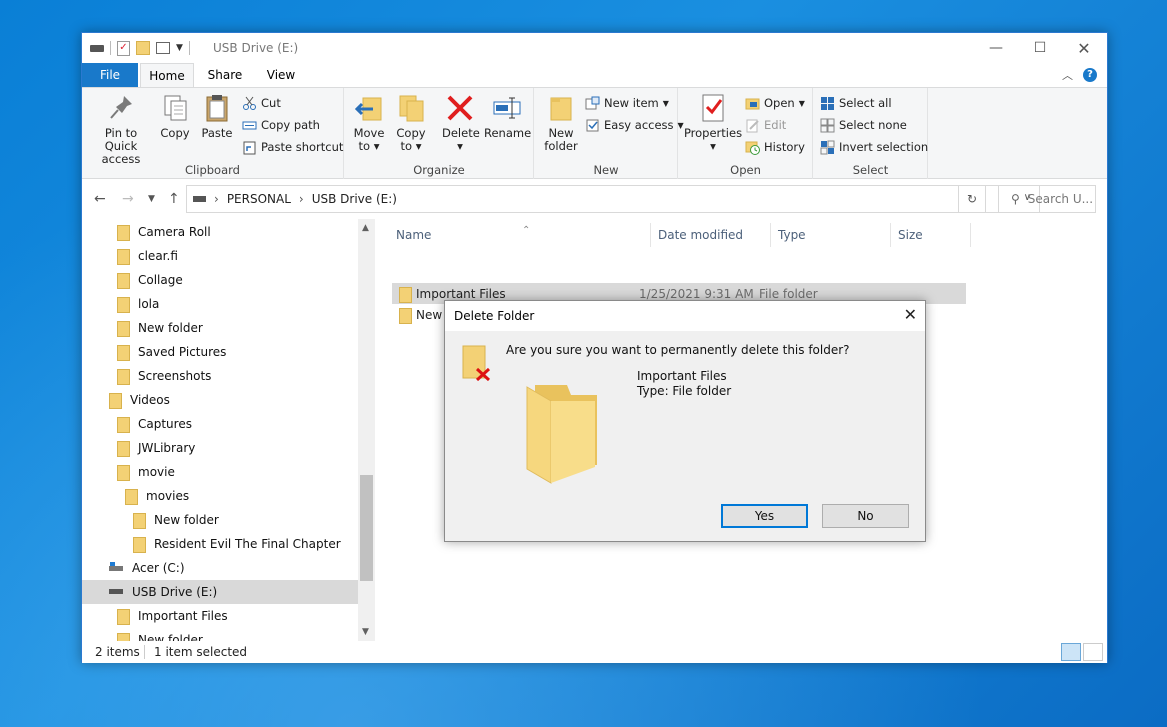 The height and width of the screenshot is (727, 1167). Describe the element at coordinates (220, 256) in the screenshot. I see `nav-tree-item: clear.fi` at that location.